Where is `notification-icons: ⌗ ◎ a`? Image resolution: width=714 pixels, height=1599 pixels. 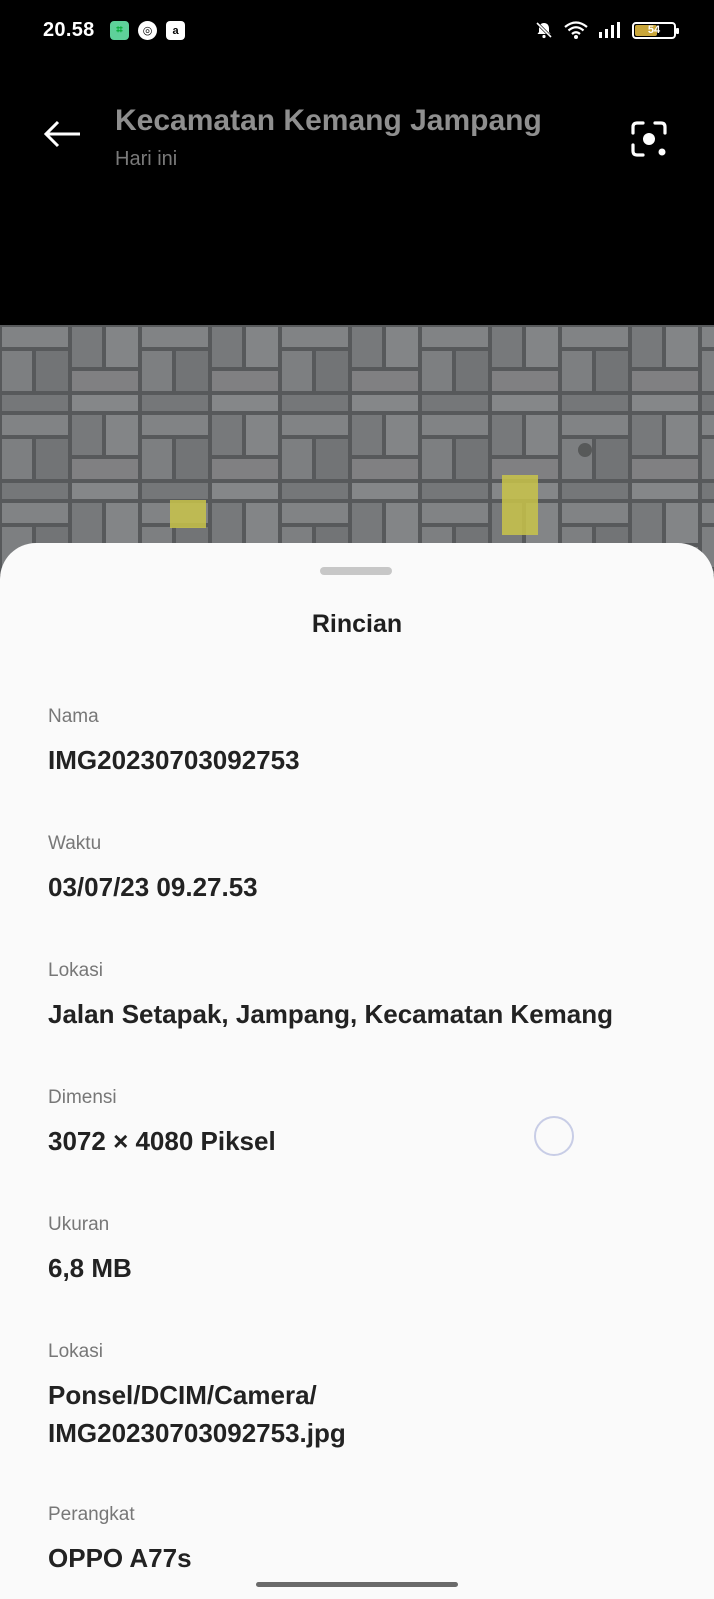 notification-icons: ⌗ ◎ a is located at coordinates (147, 30).